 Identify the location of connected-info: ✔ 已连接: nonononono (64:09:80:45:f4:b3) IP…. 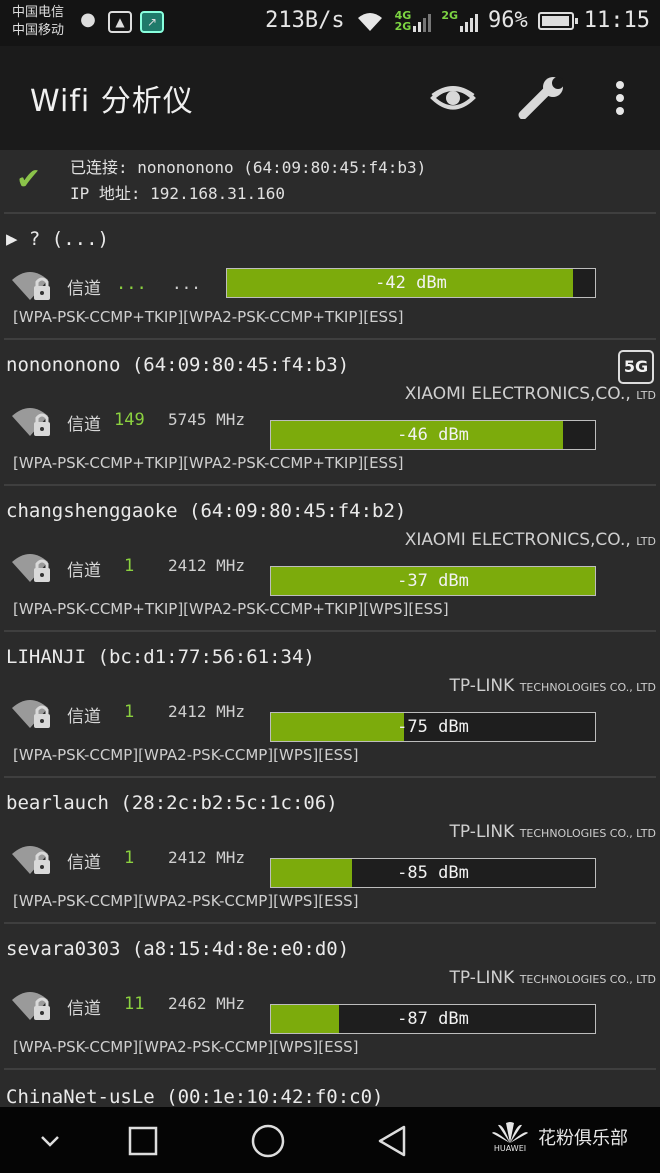
(330, 181).